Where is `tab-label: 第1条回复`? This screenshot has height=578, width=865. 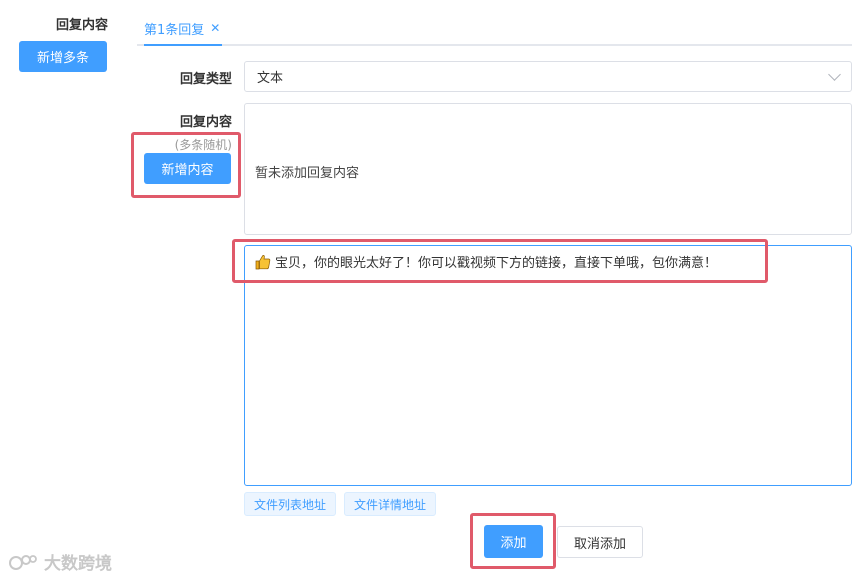
tab-label: 第1条回复 is located at coordinates (174, 30).